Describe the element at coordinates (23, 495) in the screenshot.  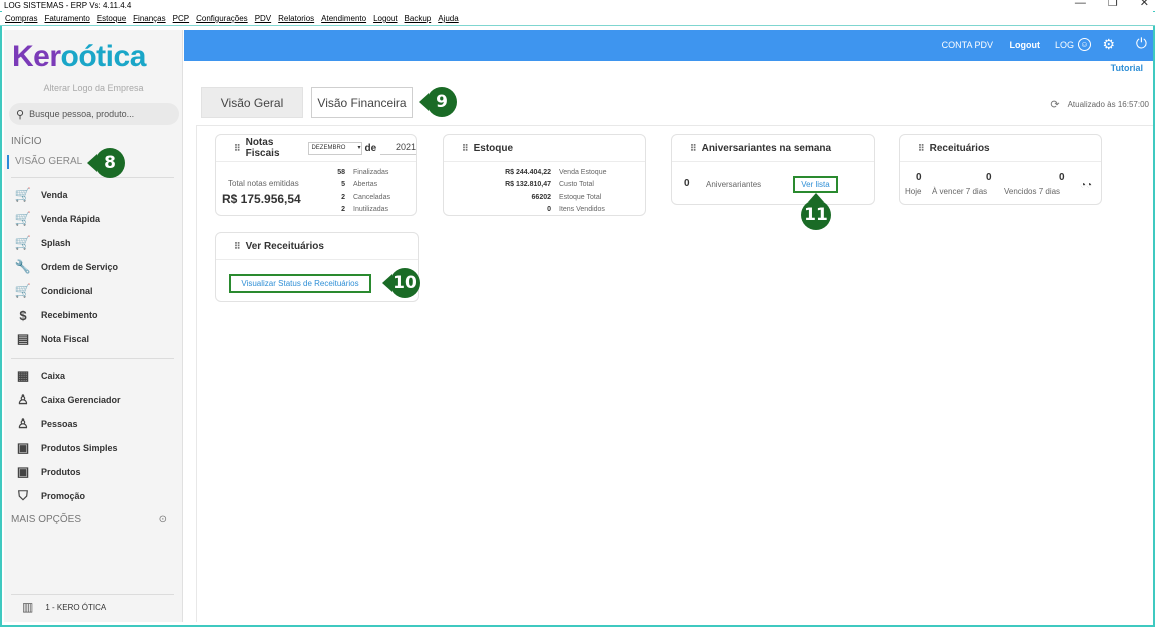
I see `tag-icon: ⛉` at that location.